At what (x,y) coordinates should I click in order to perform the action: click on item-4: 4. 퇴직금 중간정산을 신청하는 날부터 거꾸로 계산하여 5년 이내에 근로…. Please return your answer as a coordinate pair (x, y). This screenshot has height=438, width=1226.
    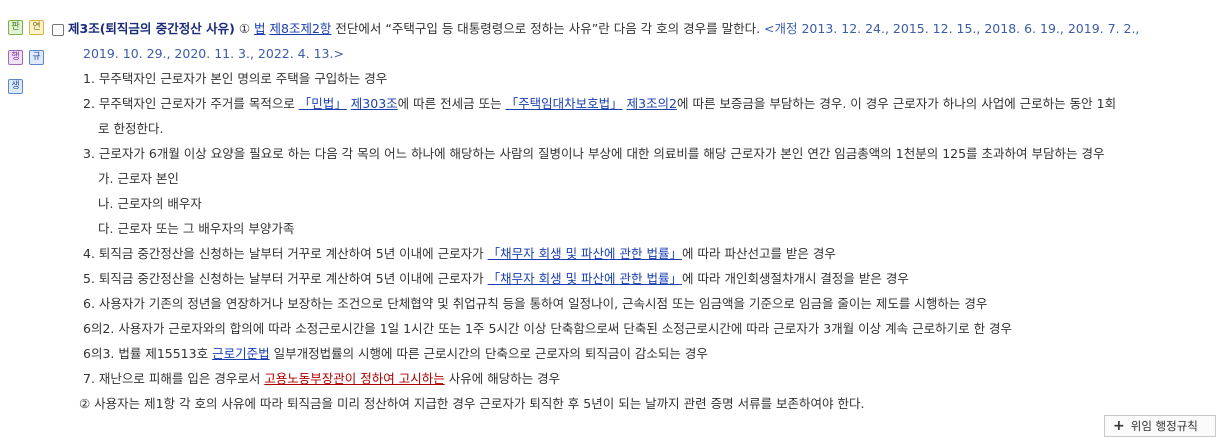
    Looking at the image, I should click on (459, 254).